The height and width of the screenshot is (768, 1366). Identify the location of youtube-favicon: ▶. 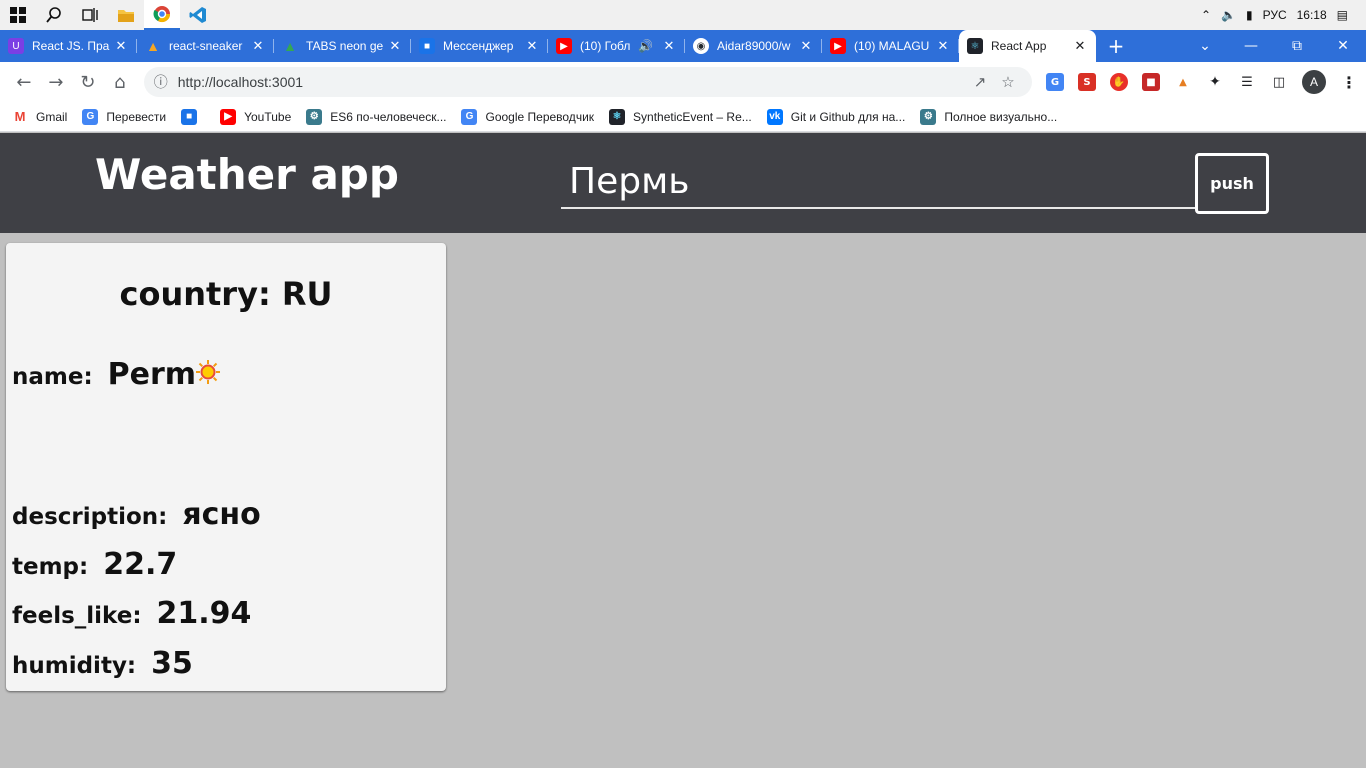
(564, 46).